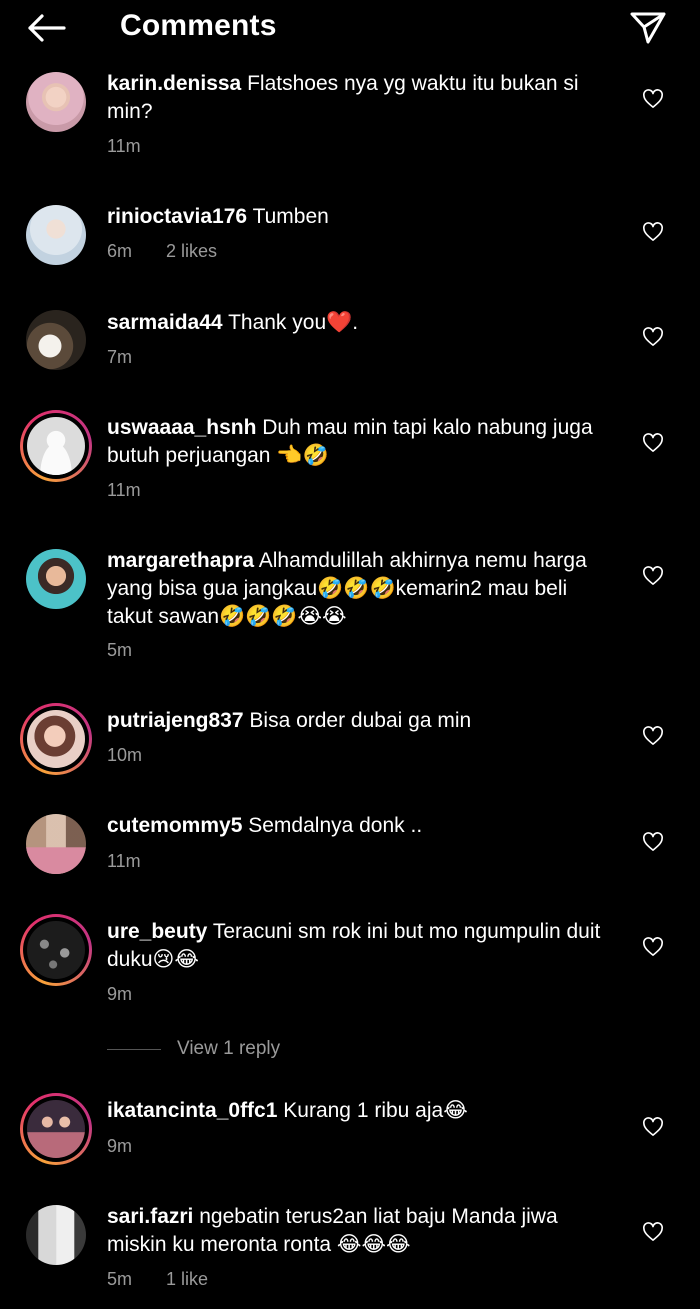 This screenshot has height=1309, width=700. I want to click on comment-text: Tumben, so click(290, 216).